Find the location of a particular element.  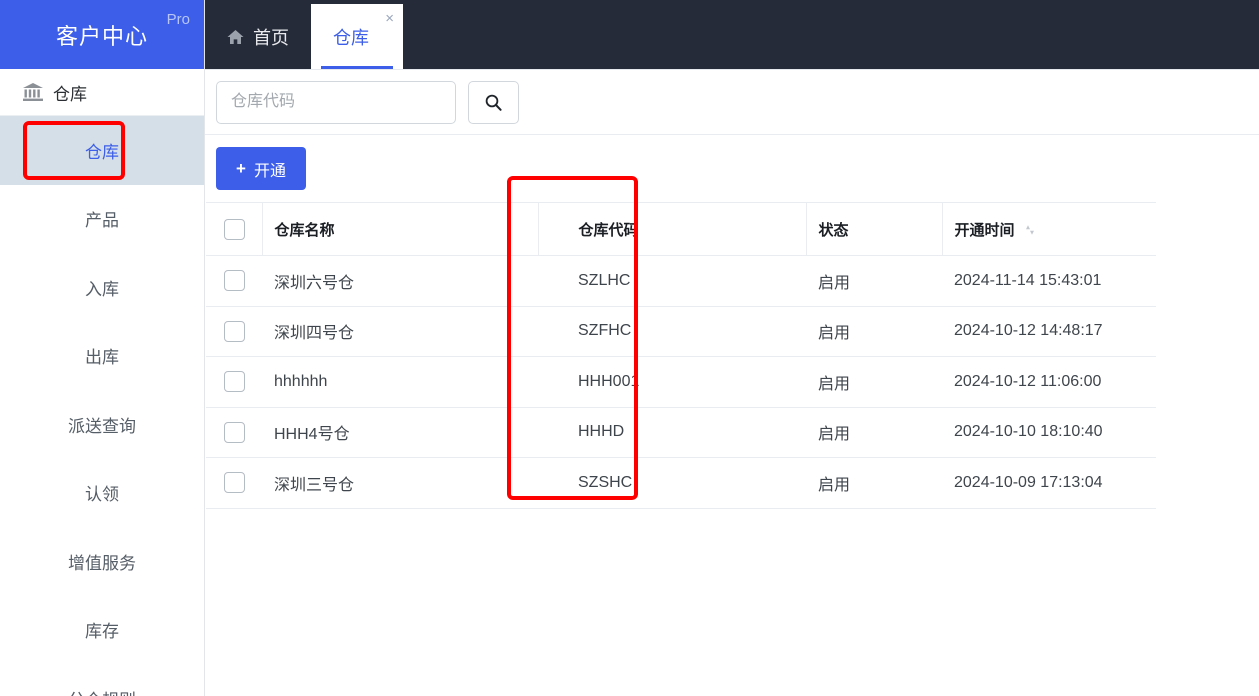

cell-warehouse-code: HHHD is located at coordinates (672, 432).